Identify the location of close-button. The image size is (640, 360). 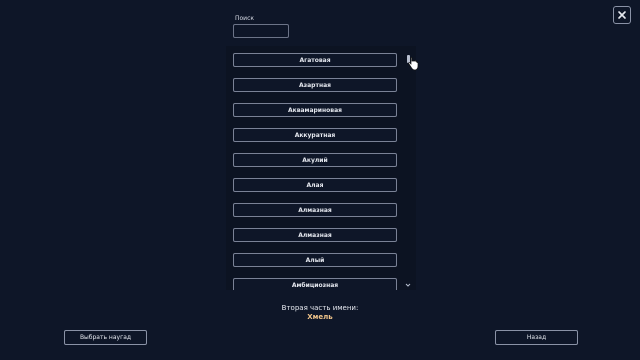
(622, 15).